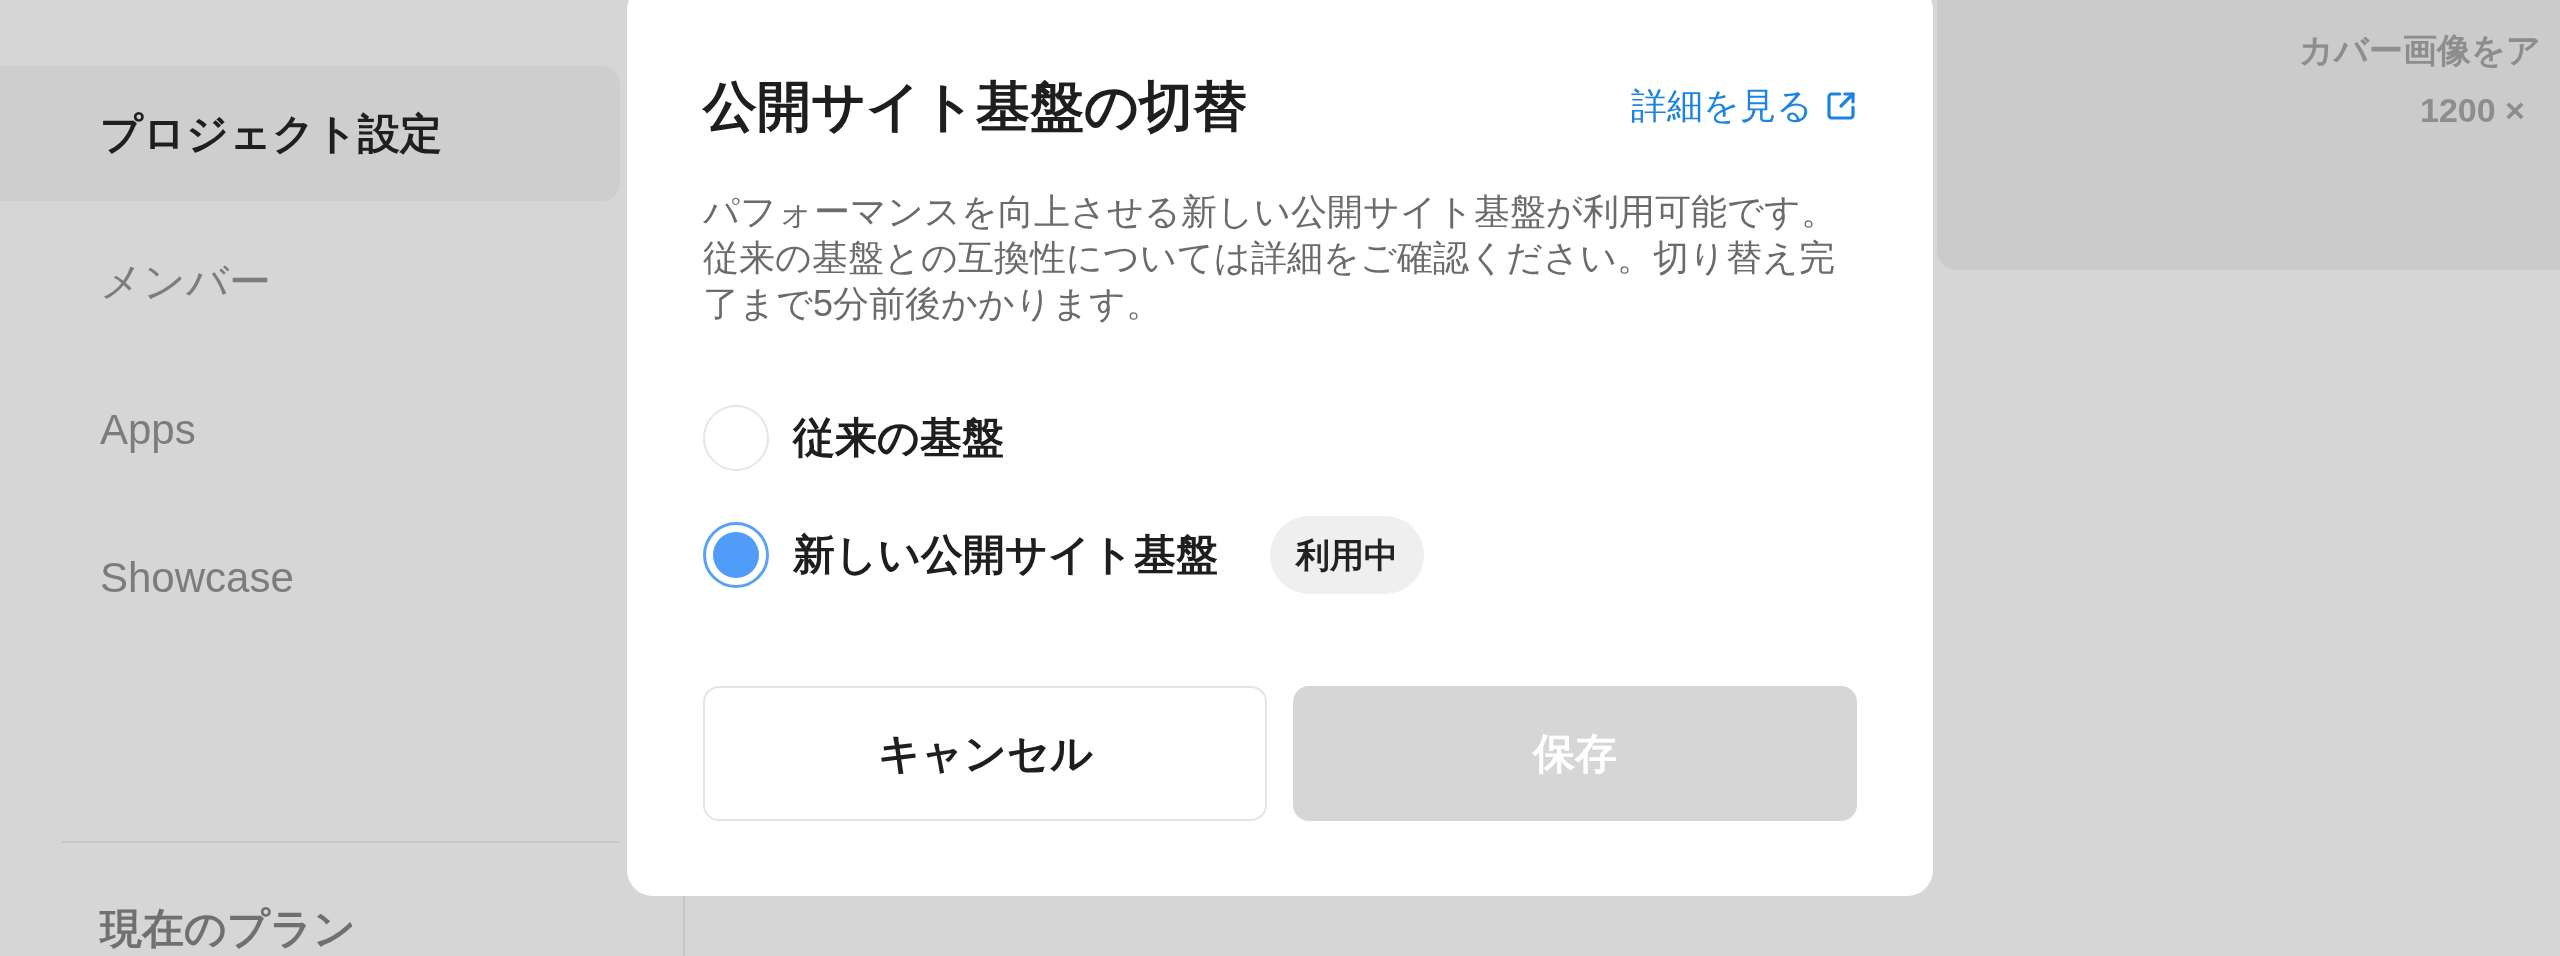 This screenshot has width=2560, height=956. What do you see at coordinates (2472, 110) in the screenshot?
I see `image-size-text: 1200 ×` at bounding box center [2472, 110].